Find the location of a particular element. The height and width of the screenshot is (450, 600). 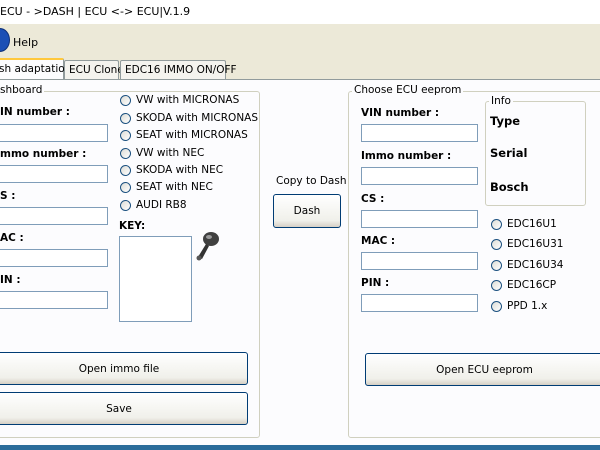

tab-label: sh adaptation is located at coordinates (36, 69).